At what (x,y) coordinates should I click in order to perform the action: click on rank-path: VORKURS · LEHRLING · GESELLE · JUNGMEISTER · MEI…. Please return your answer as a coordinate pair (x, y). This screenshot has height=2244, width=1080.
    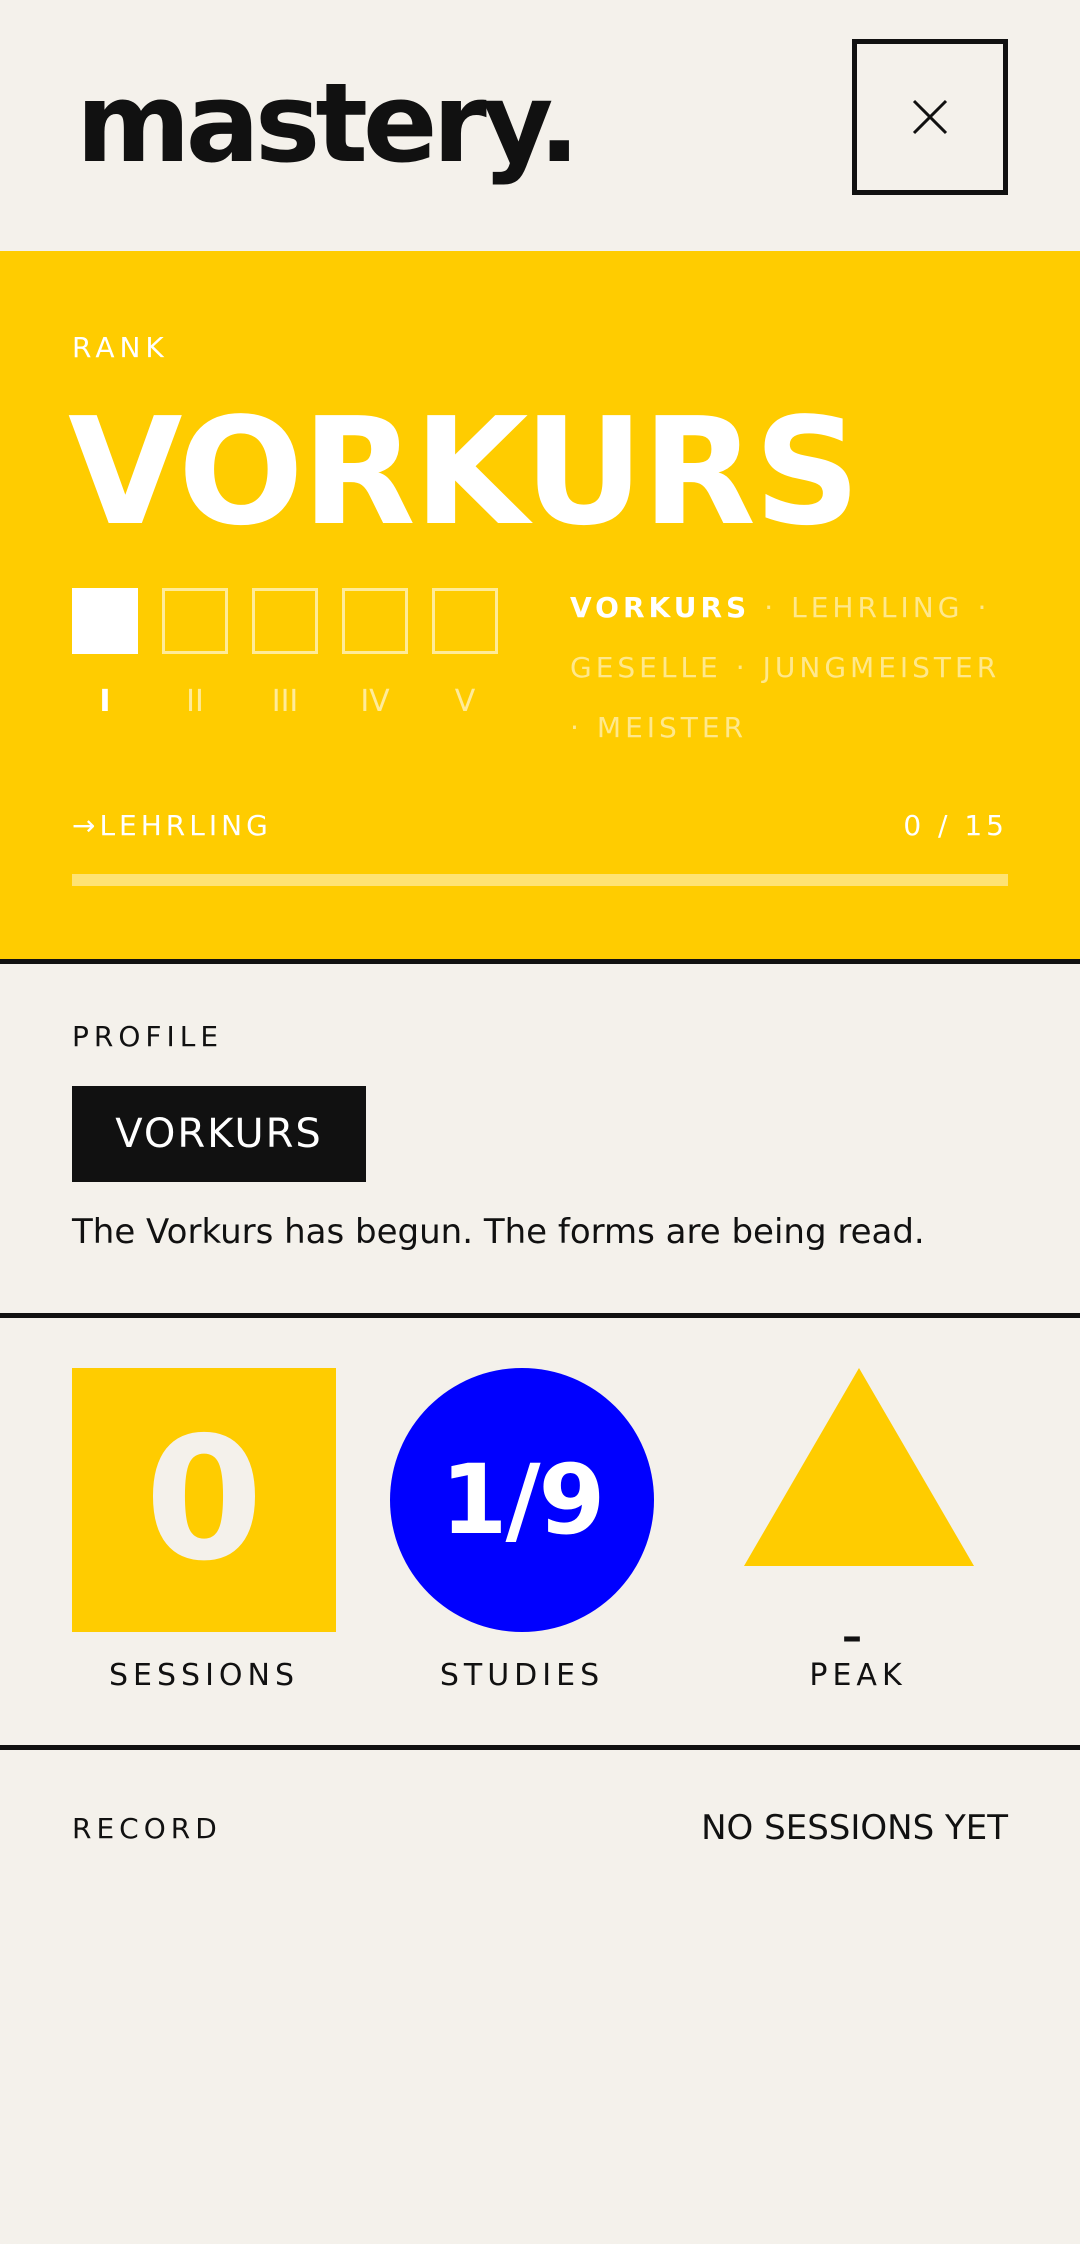
    Looking at the image, I should click on (785, 667).